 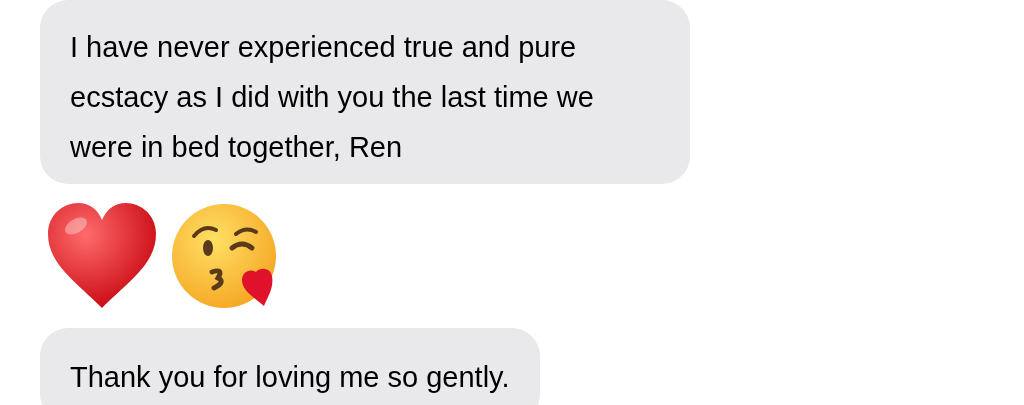 What do you see at coordinates (102, 256) in the screenshot?
I see `heart-icon` at bounding box center [102, 256].